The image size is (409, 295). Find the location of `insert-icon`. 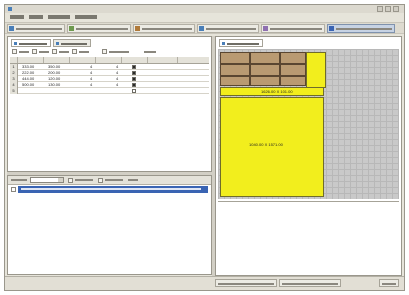

insert-icon is located at coordinates (54, 51).